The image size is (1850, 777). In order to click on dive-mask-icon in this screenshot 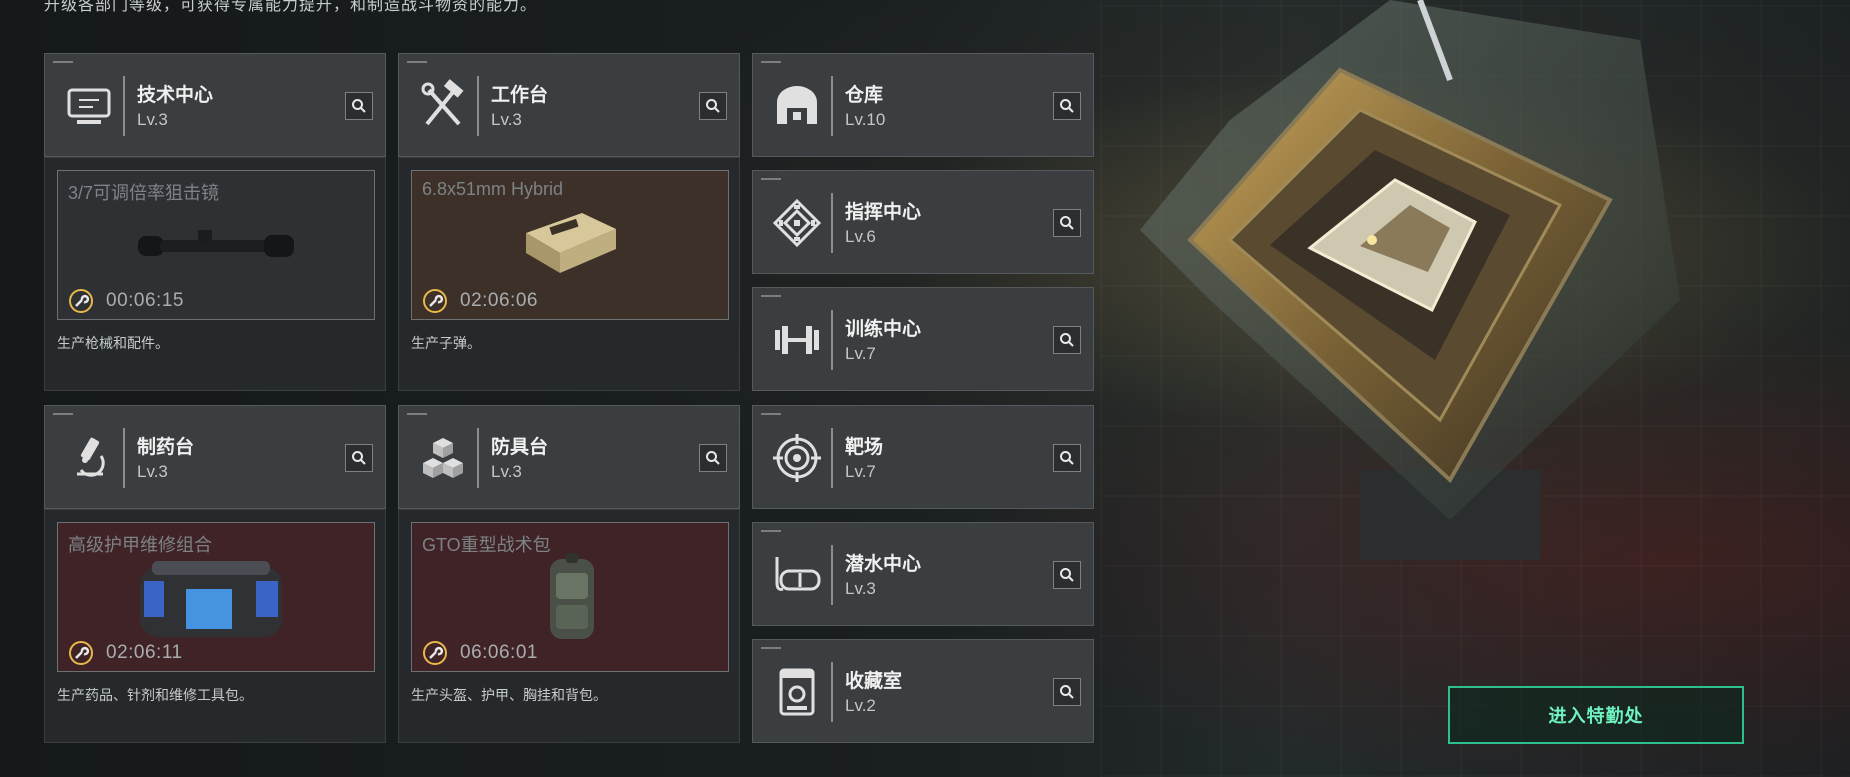, I will do `click(798, 574)`.